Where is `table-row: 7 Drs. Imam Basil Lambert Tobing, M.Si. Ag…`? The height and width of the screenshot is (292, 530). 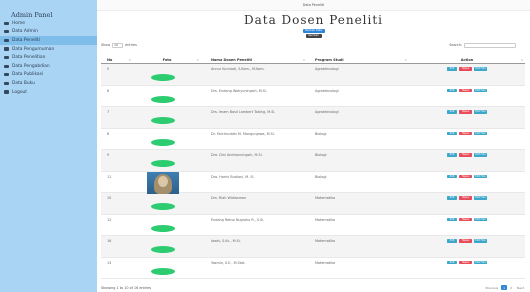 table-row: 7 Drs. Imam Basil Lambert Tobing, M.Si. Ag… is located at coordinates (313, 118).